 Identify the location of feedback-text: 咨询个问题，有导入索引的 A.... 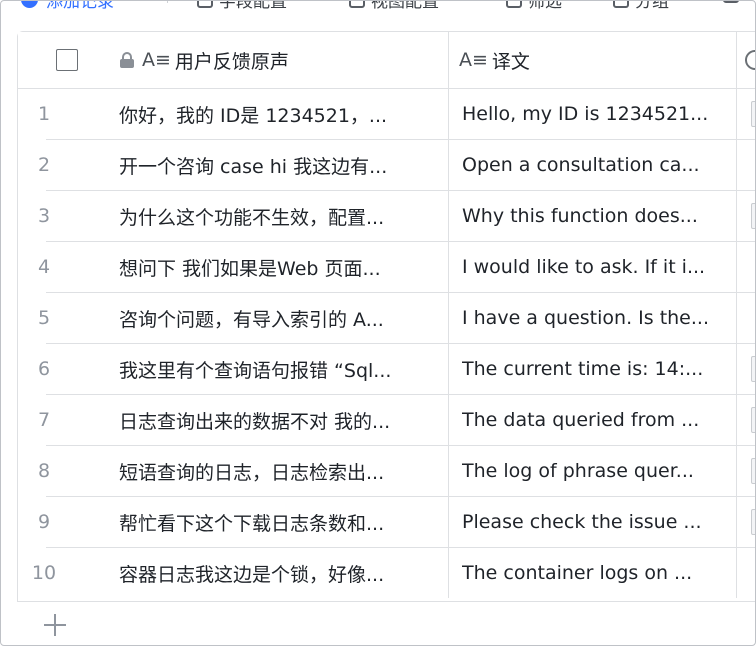
(251, 319).